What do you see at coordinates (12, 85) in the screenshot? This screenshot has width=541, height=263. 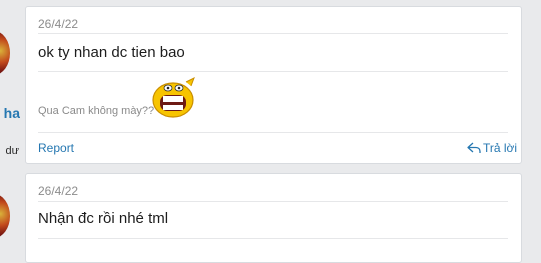 I see `post-author-column: ha dư` at bounding box center [12, 85].